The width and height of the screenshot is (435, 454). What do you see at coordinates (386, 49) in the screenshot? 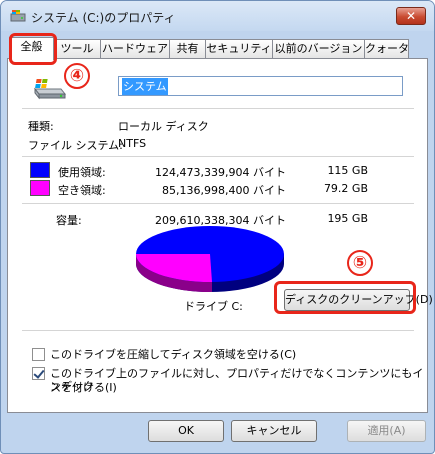
I see `tab-quota: クォータ` at bounding box center [386, 49].